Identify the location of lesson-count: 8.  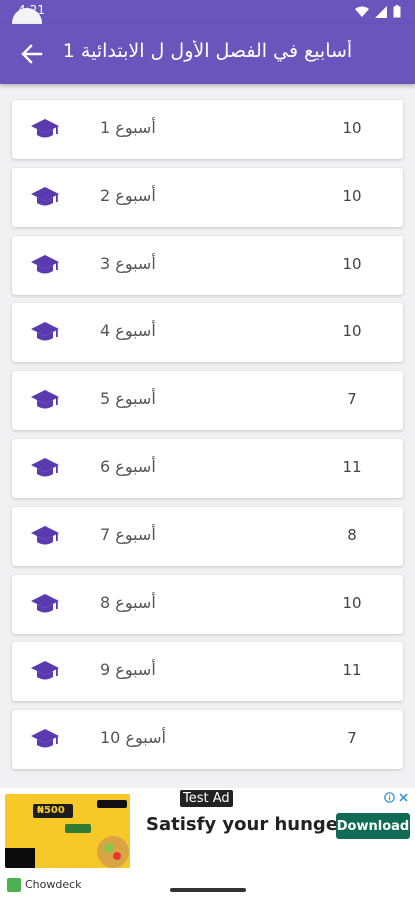
(352, 534).